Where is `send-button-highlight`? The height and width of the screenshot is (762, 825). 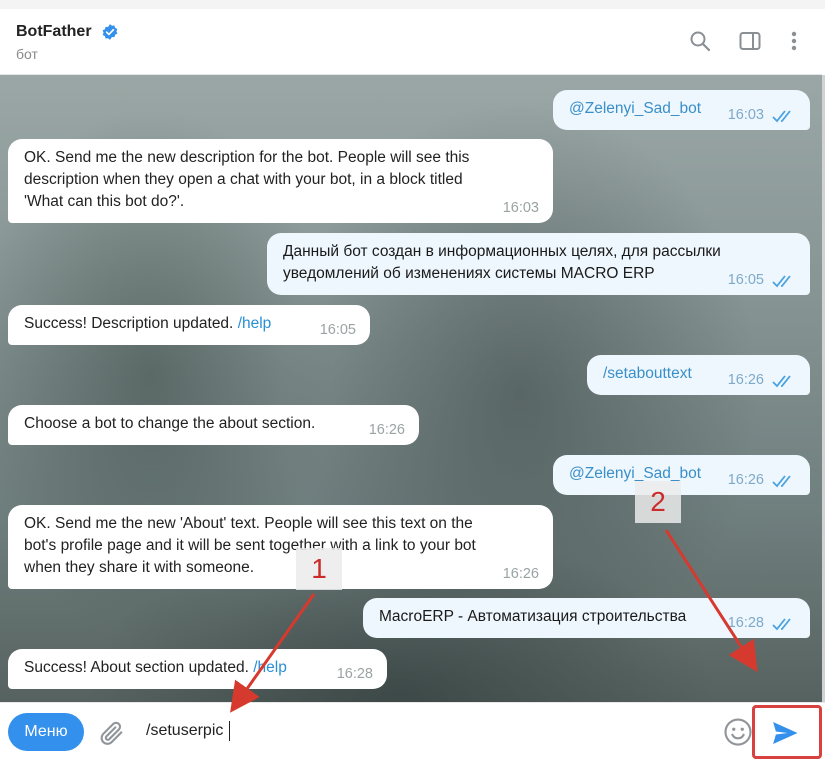
send-button-highlight is located at coordinates (787, 732).